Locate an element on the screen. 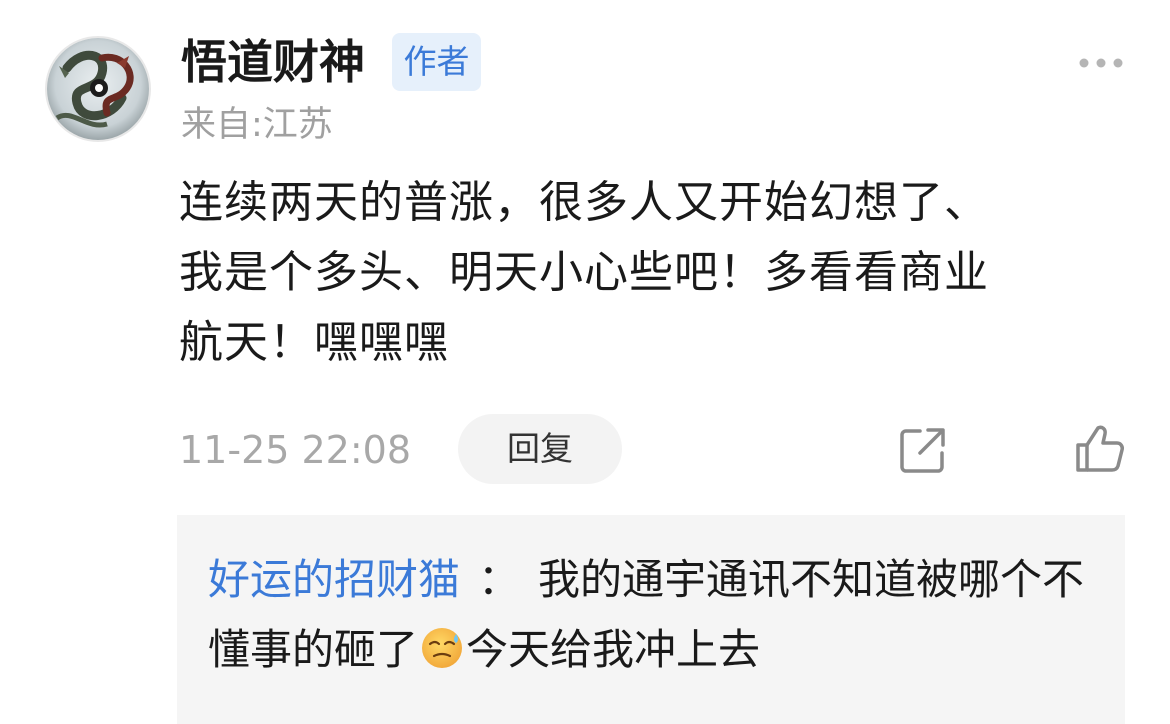  author-location: 来自:江苏 is located at coordinates (257, 125).